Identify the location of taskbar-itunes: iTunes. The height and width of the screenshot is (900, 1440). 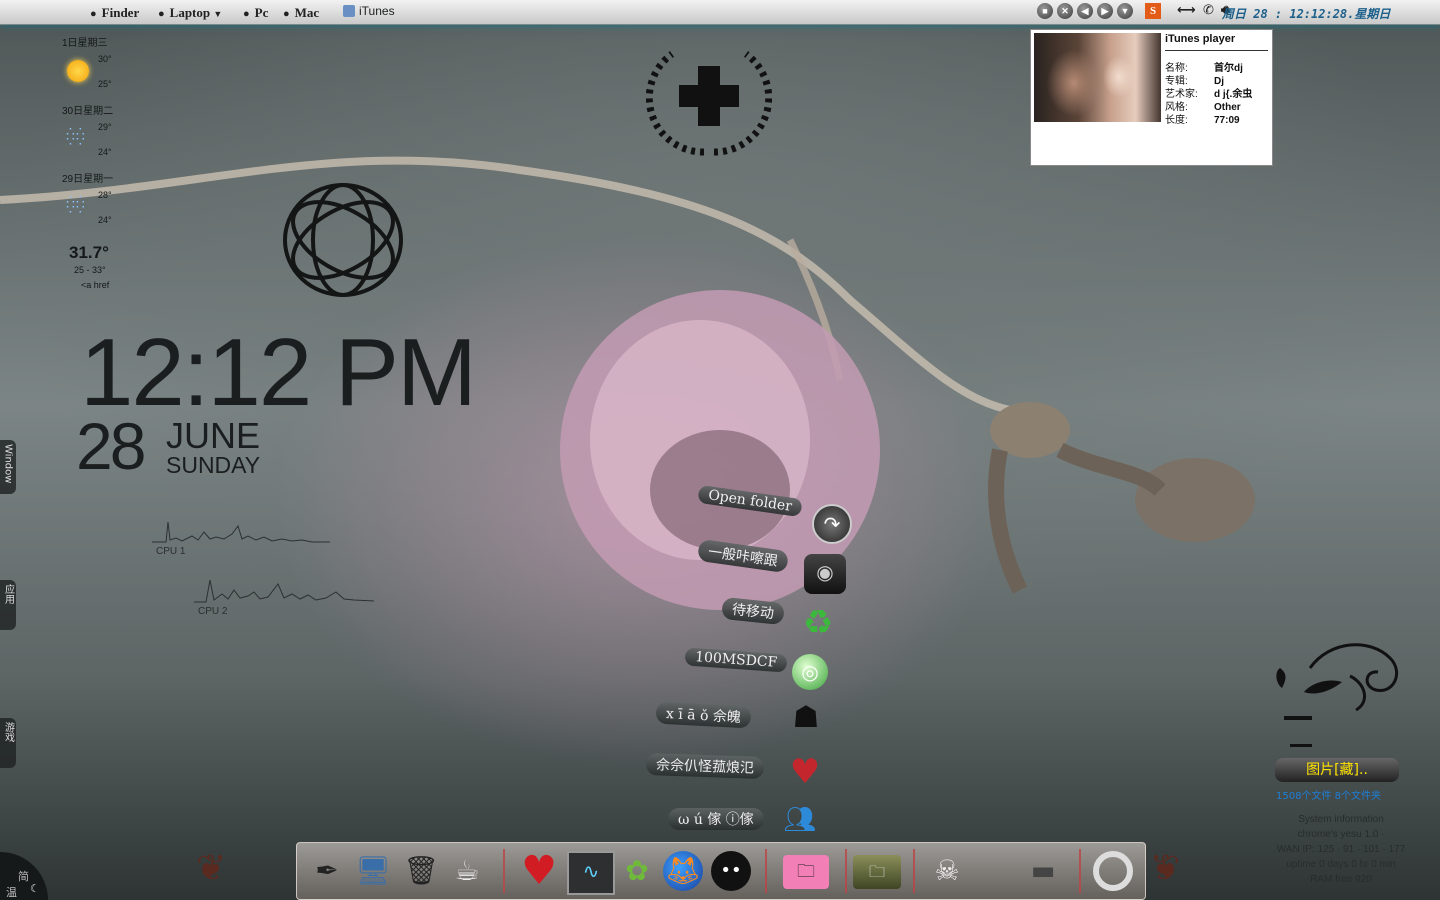
(369, 11).